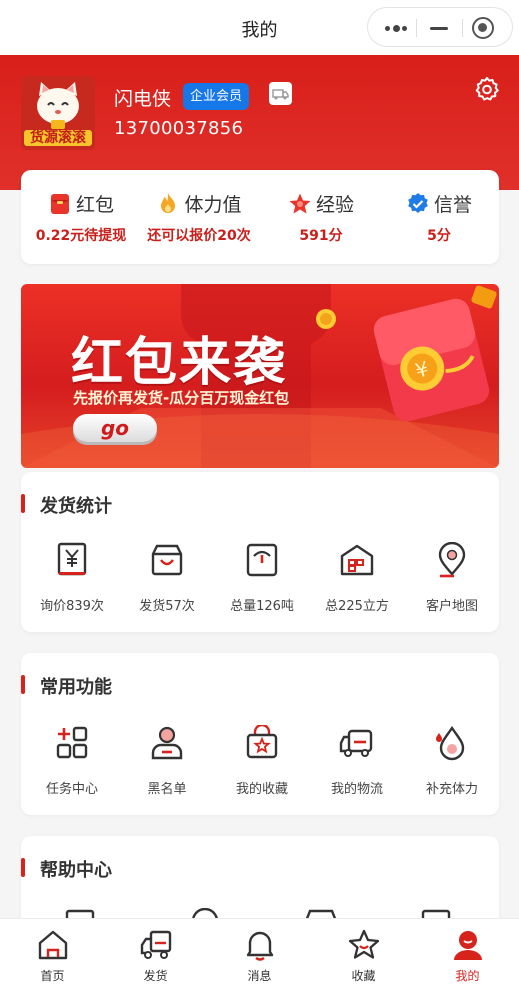 The width and height of the screenshot is (519, 989). What do you see at coordinates (259, 976) in the screenshot?
I see `tab-label: 消息` at bounding box center [259, 976].